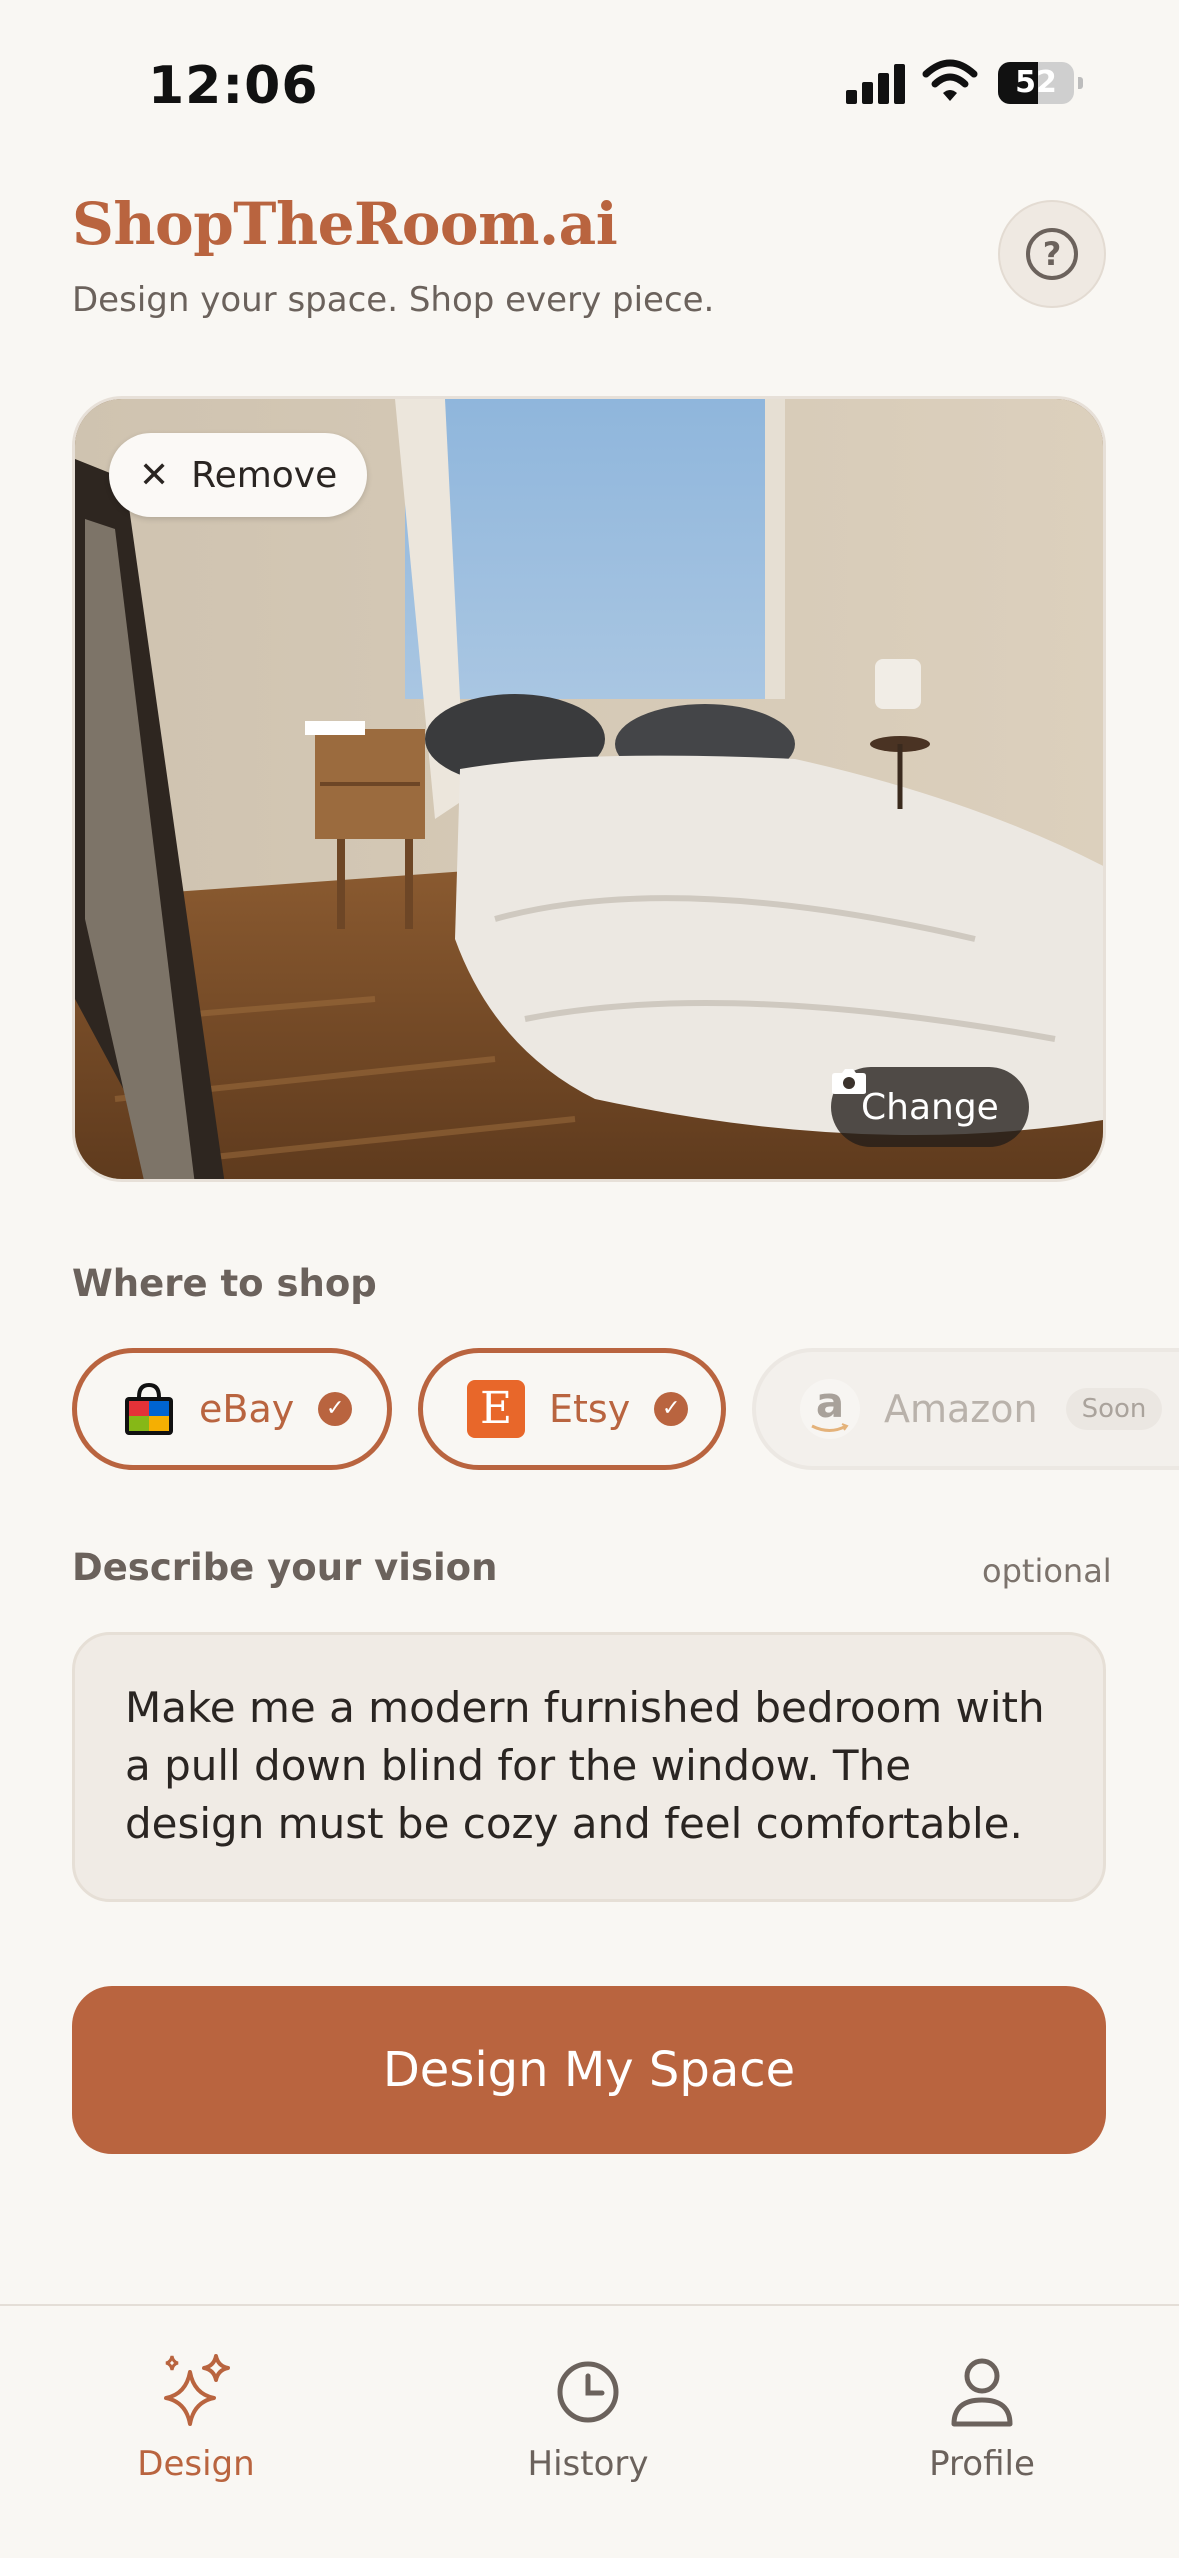 Image resolution: width=1179 pixels, height=2558 pixels. I want to click on tab-profile: Profile, so click(982, 2417).